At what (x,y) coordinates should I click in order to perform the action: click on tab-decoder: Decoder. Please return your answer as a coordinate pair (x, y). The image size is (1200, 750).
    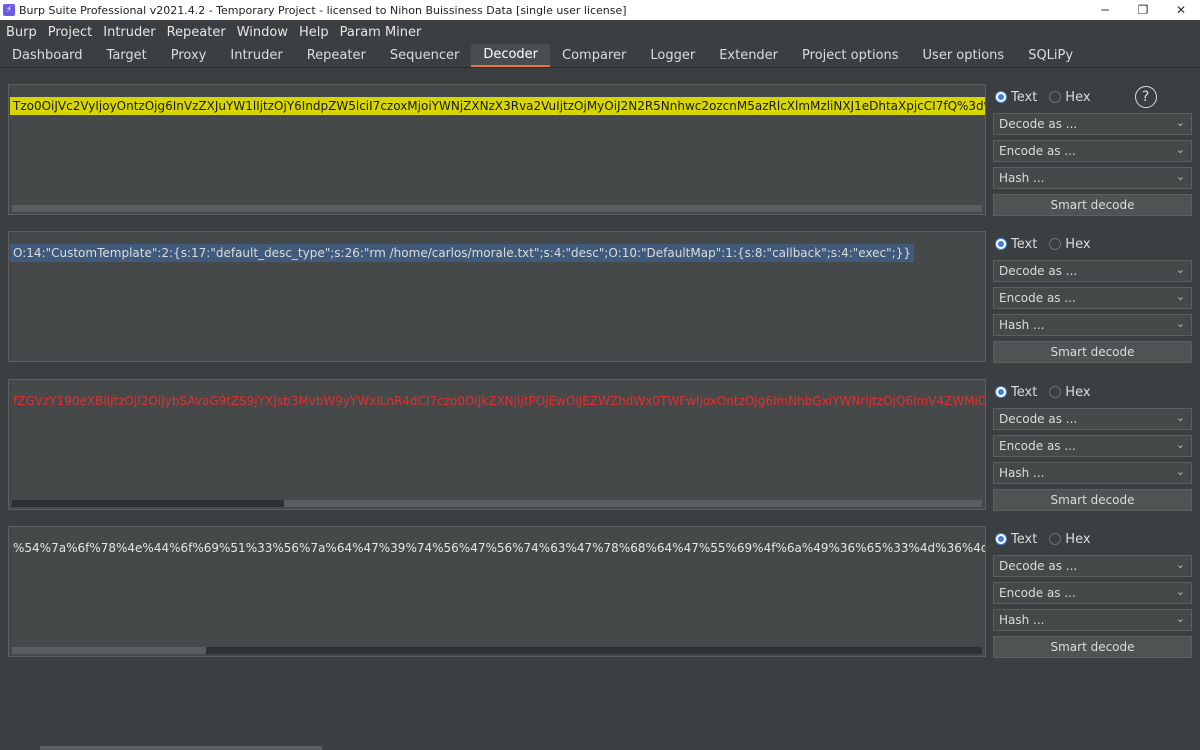
    Looking at the image, I should click on (511, 55).